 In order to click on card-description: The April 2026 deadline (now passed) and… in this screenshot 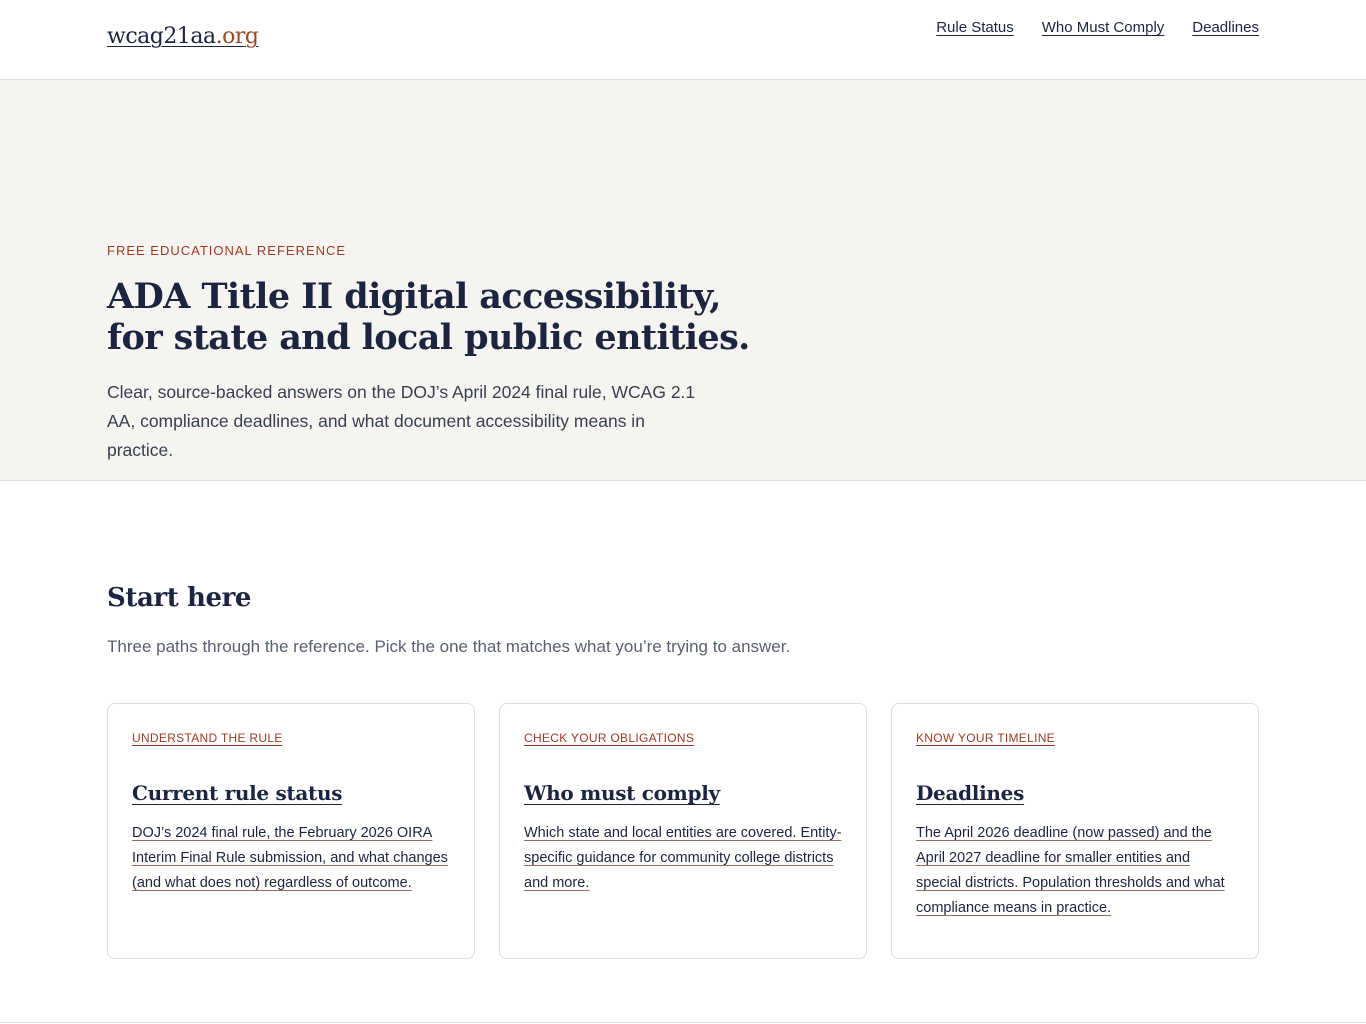, I will do `click(1070, 870)`.